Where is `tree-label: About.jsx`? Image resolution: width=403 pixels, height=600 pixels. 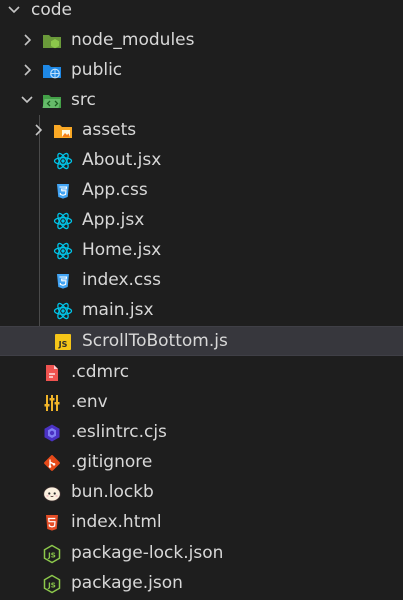
tree-label: About.jsx is located at coordinates (122, 160).